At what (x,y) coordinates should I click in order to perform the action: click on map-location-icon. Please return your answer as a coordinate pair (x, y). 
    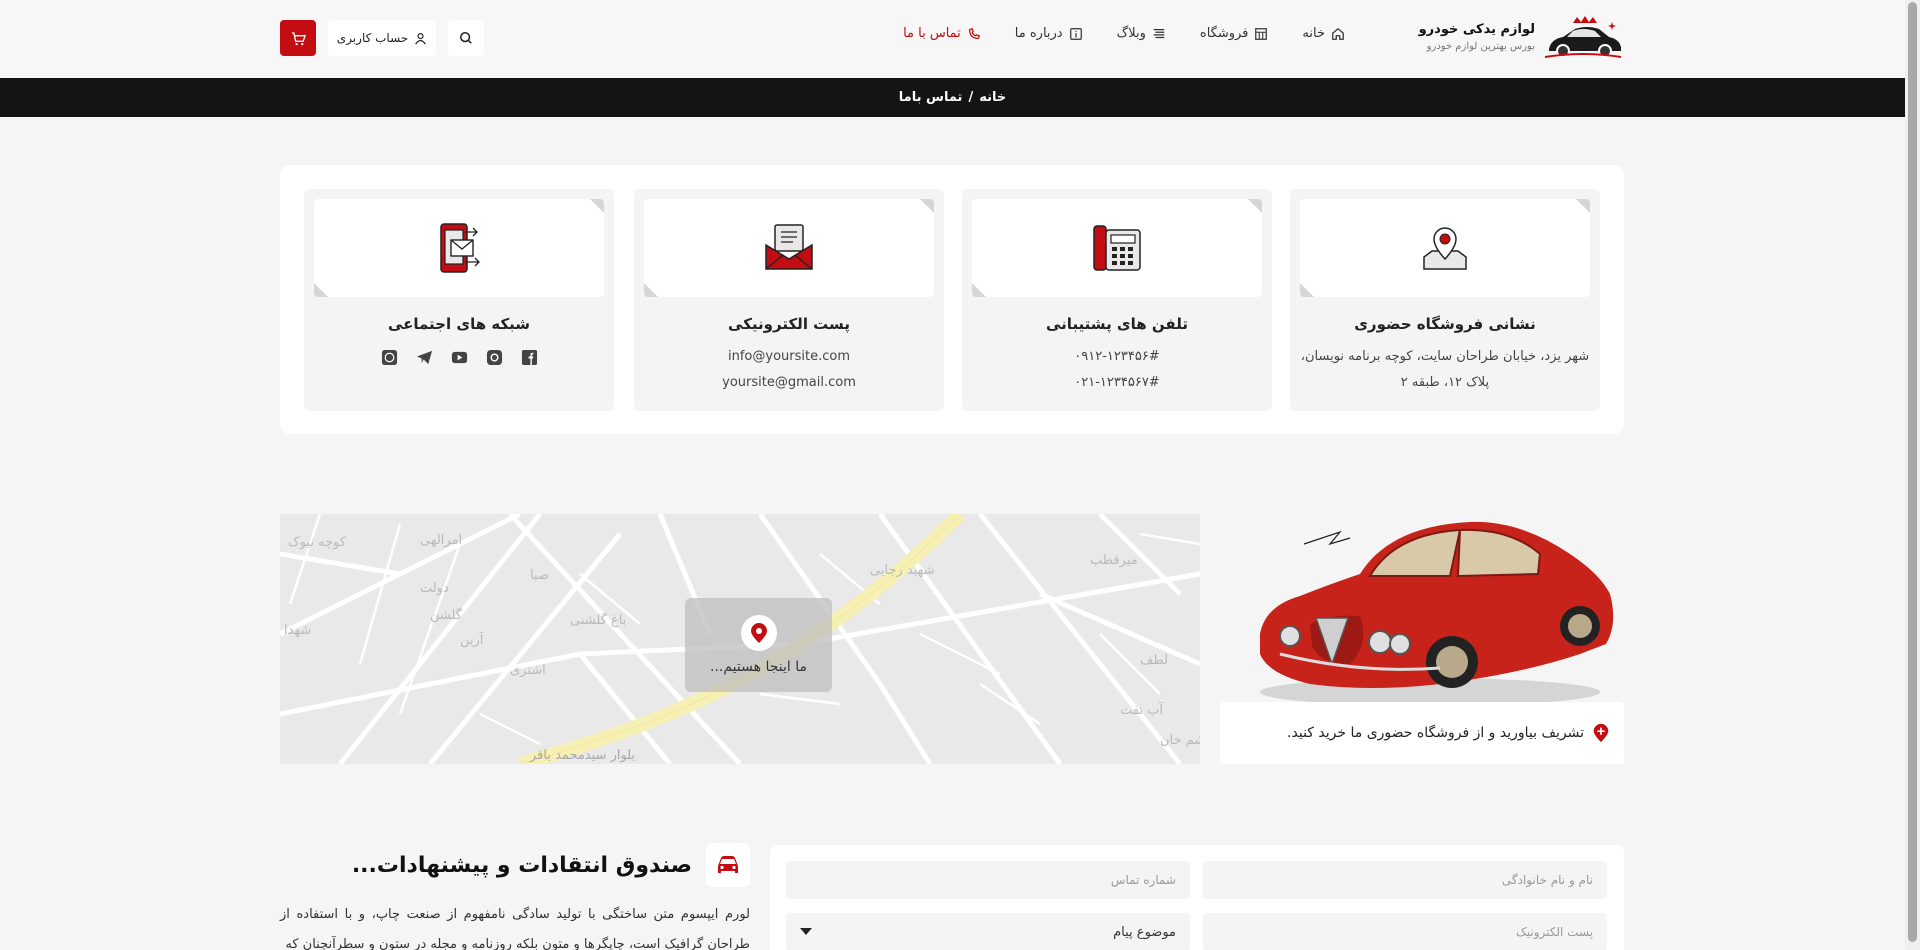
    Looking at the image, I should click on (1445, 248).